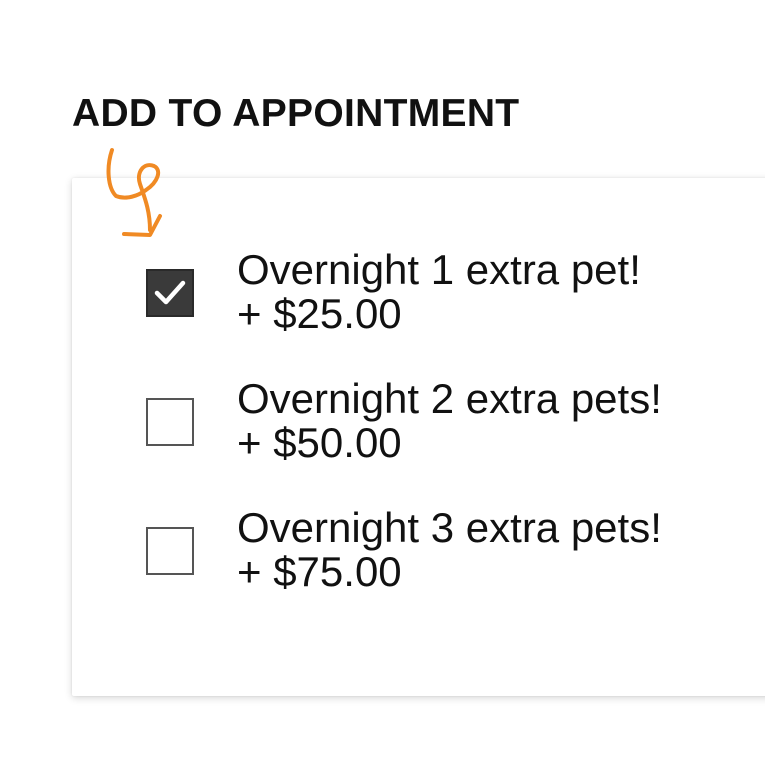 The width and height of the screenshot is (765, 765). Describe the element at coordinates (439, 269) in the screenshot. I see `option-label: Overnight 1 extra pet!` at that location.